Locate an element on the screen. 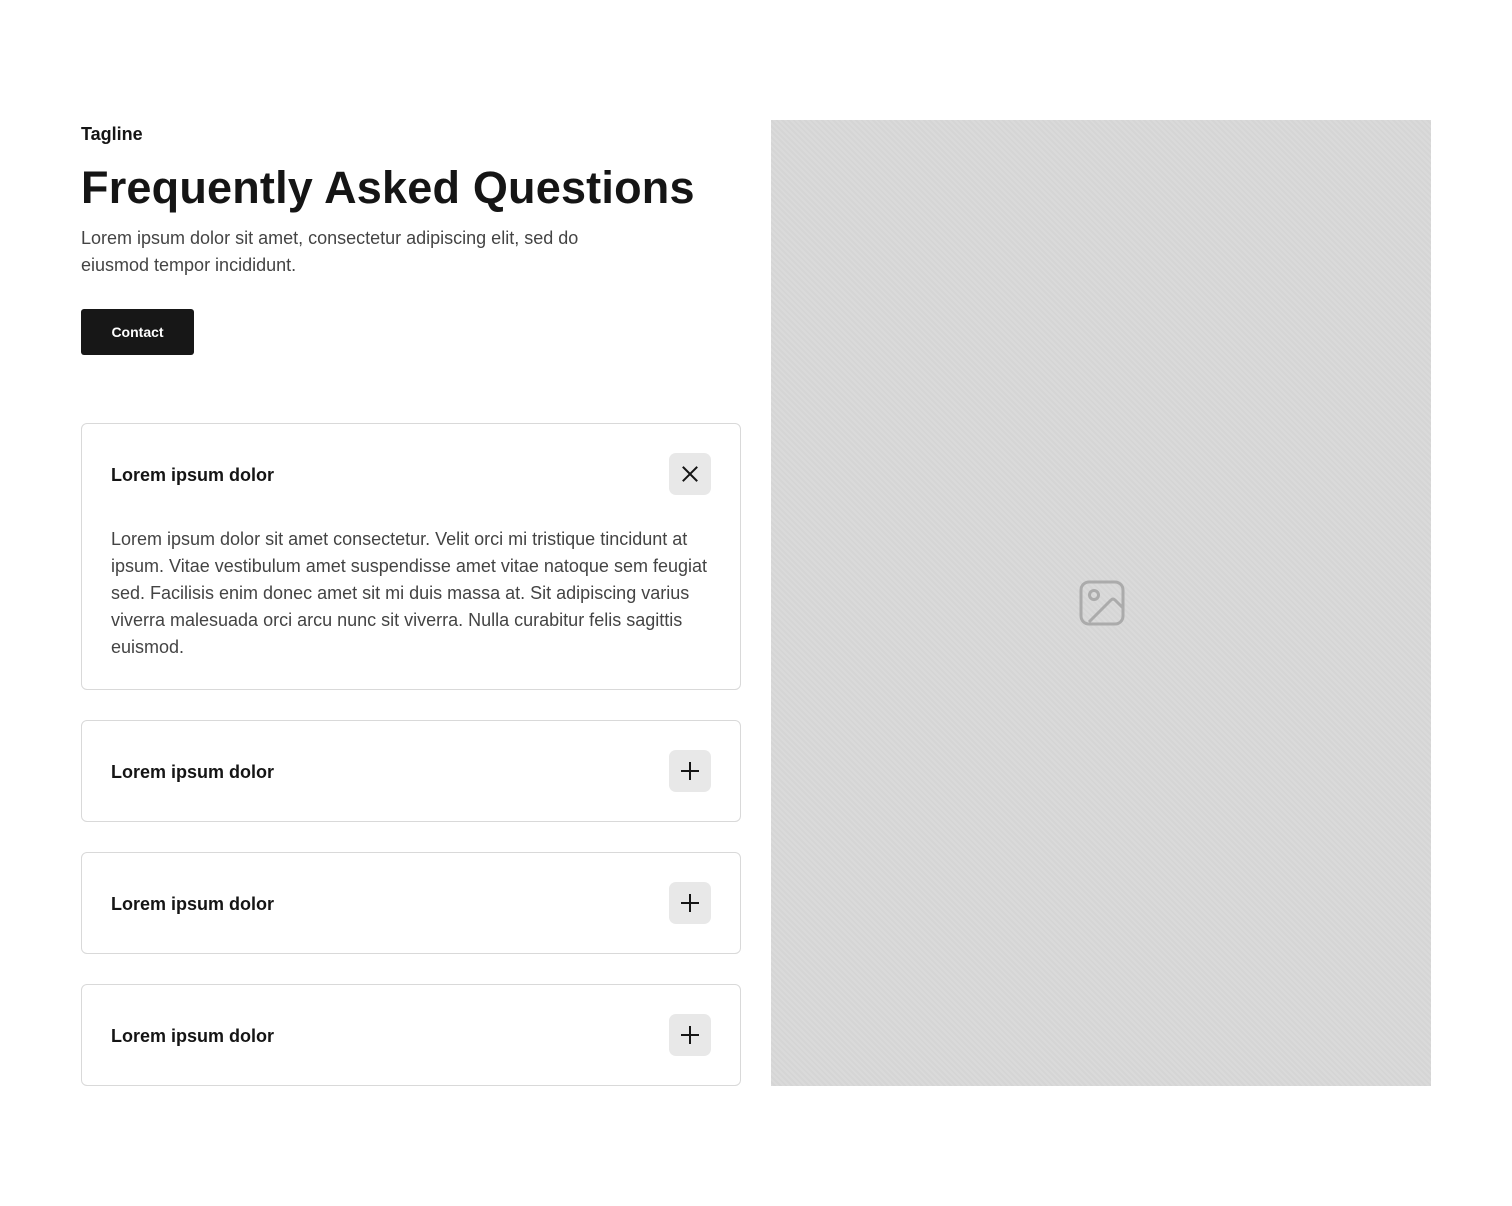  contact-button: Contact is located at coordinates (137, 332).